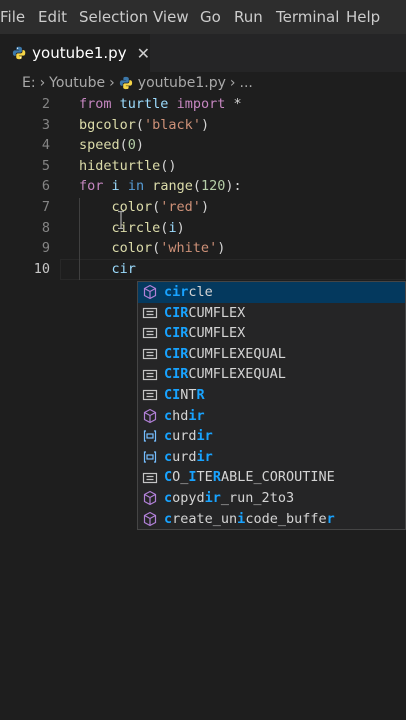  Describe the element at coordinates (132, 228) in the screenshot. I see `code-text: circle(i)` at that location.